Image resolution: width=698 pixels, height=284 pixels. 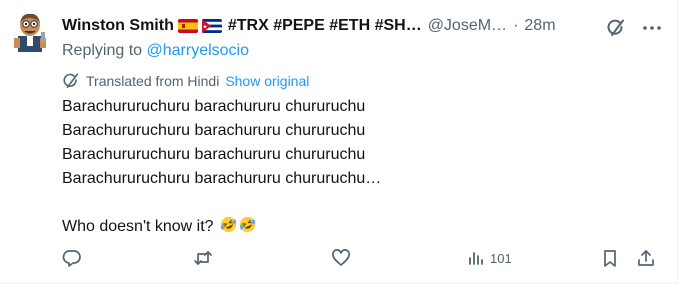 I want to click on retweet-icon, so click(x=203, y=258).